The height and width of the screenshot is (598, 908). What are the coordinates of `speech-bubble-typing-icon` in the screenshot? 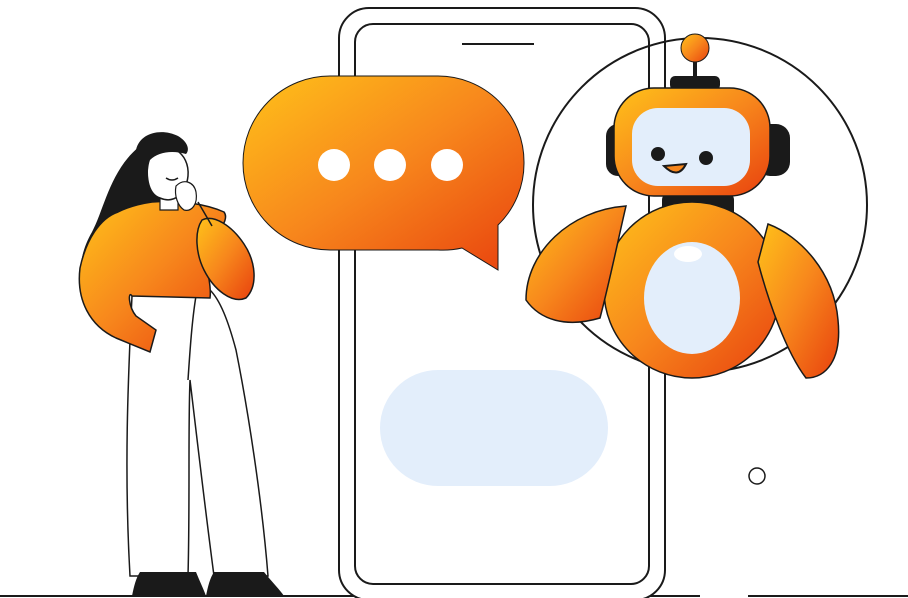 It's located at (383, 173).